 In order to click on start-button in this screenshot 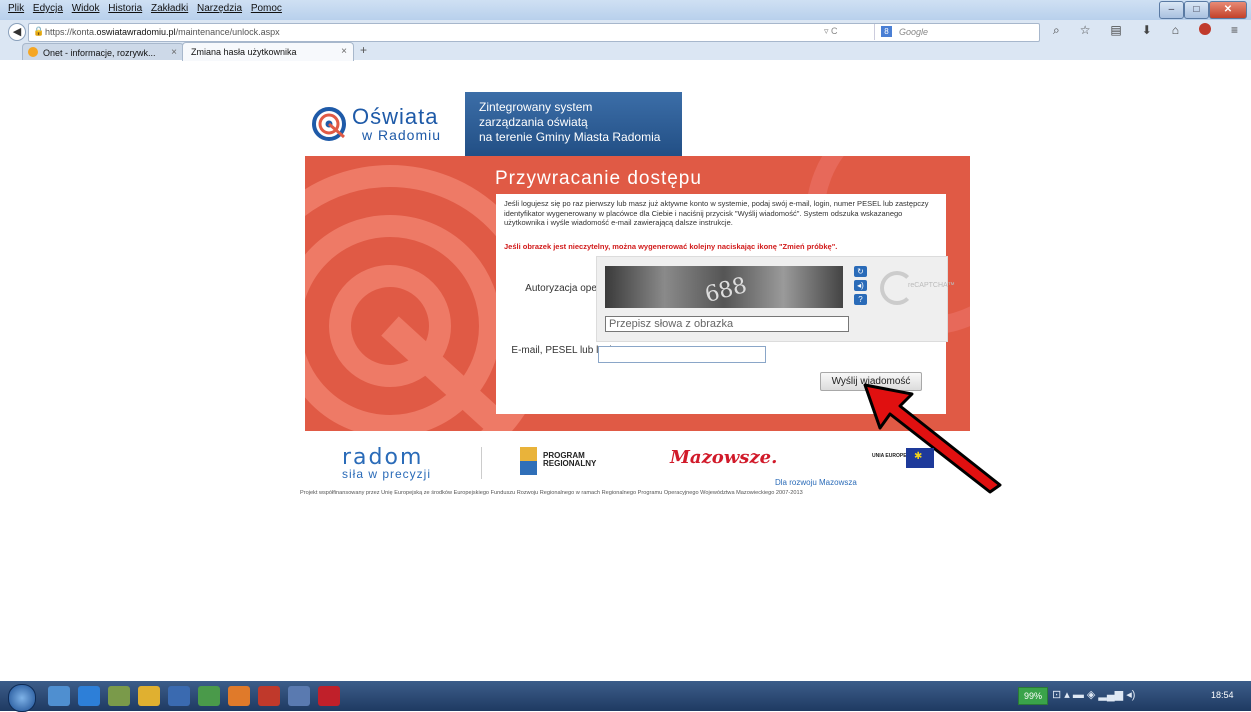, I will do `click(22, 698)`.